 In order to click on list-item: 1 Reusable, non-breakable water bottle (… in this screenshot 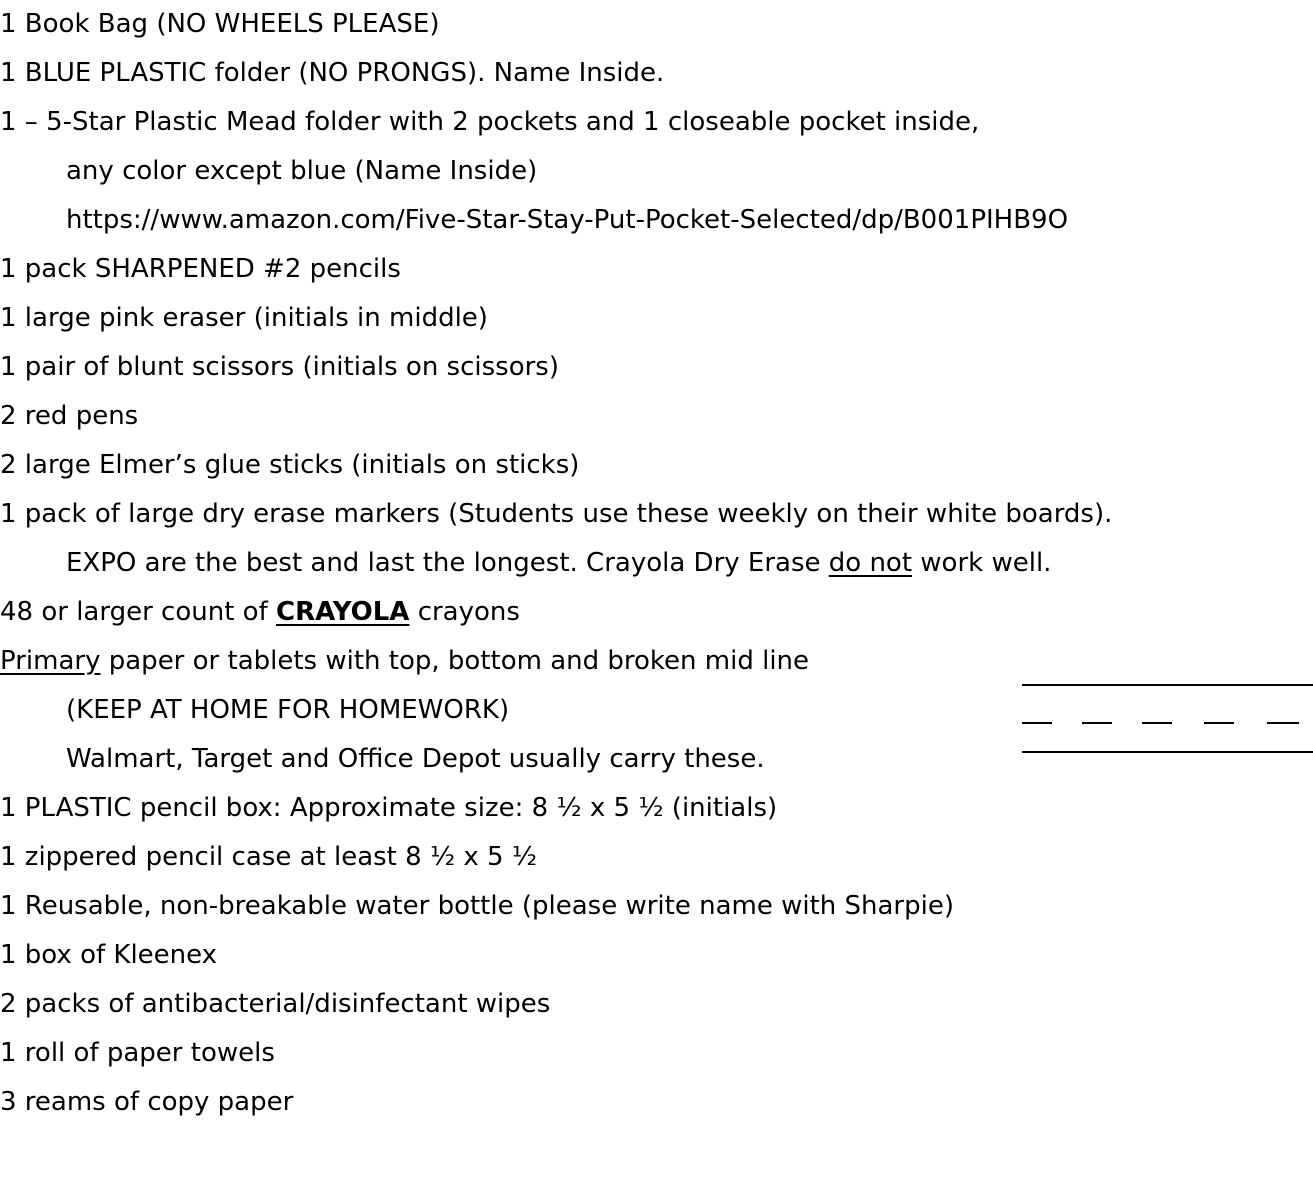, I will do `click(477, 906)`.